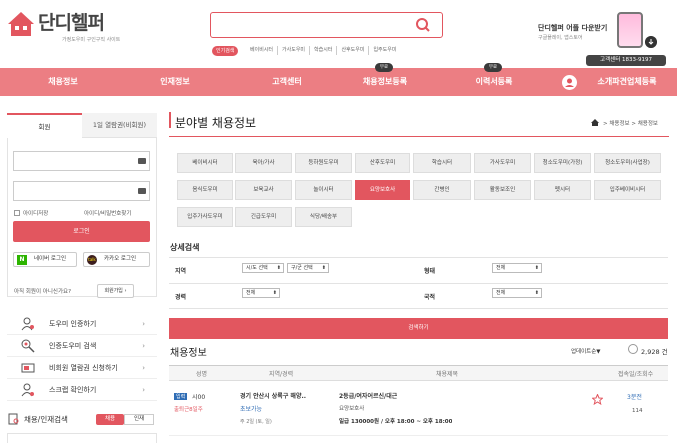  Describe the element at coordinates (287, 82) in the screenshot. I see `nav-customer-center: 고객센터` at that location.